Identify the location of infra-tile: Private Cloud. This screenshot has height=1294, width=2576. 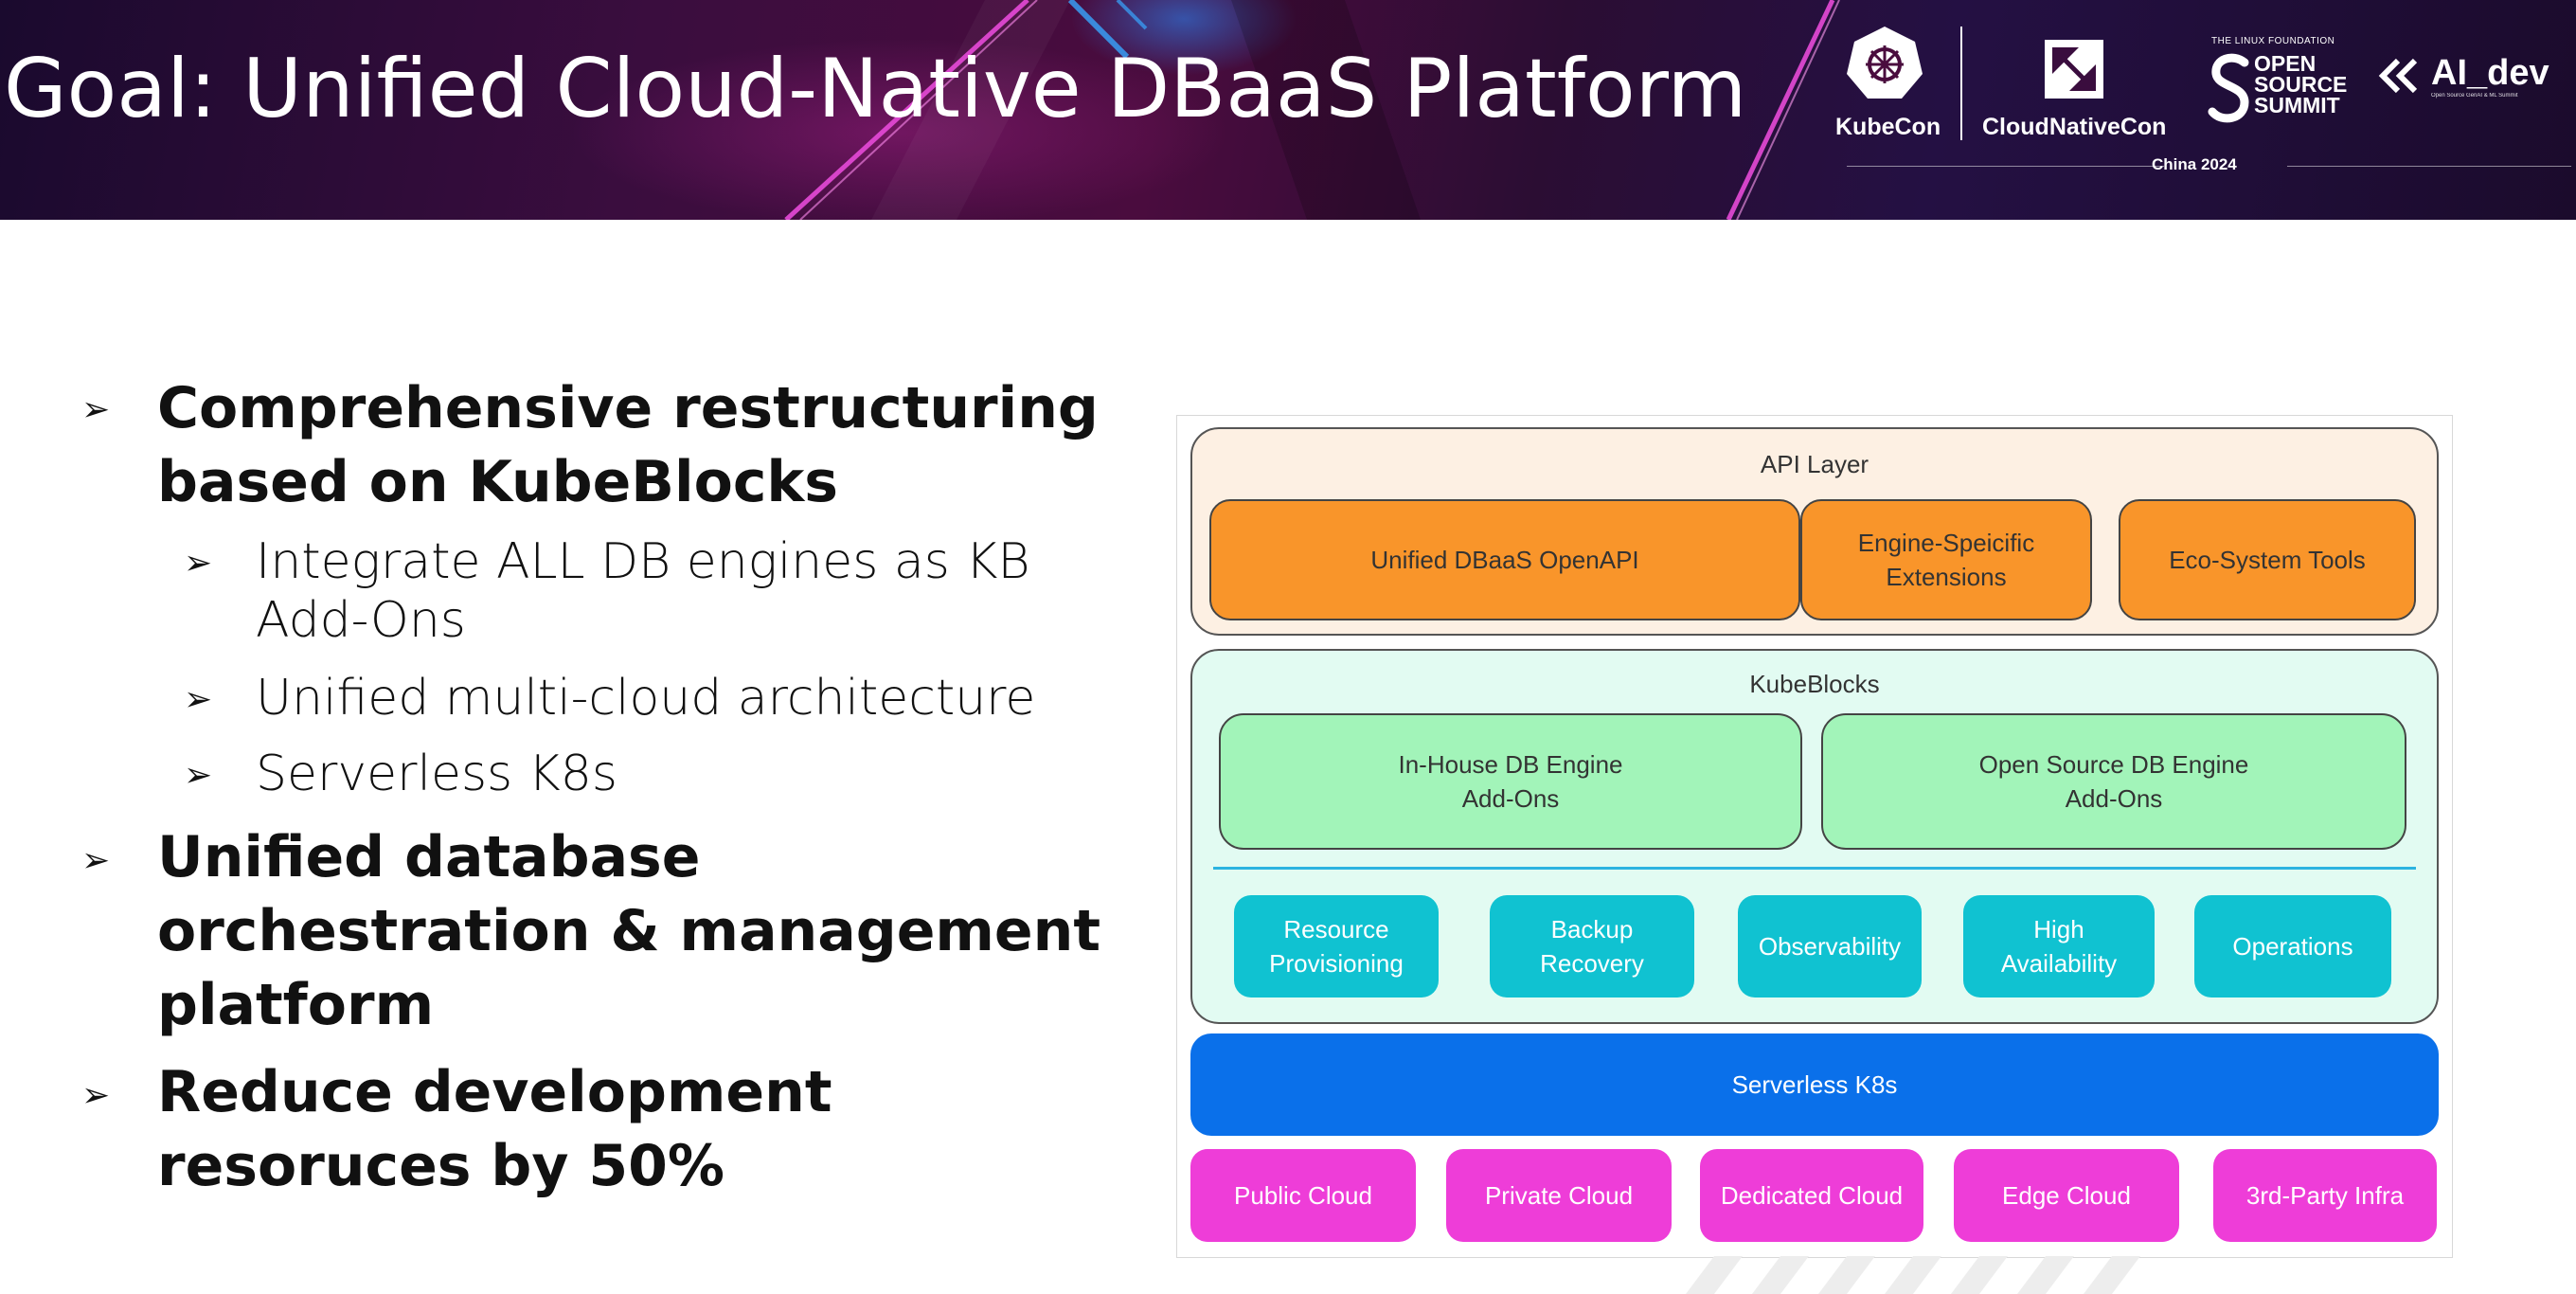
(1559, 1195).